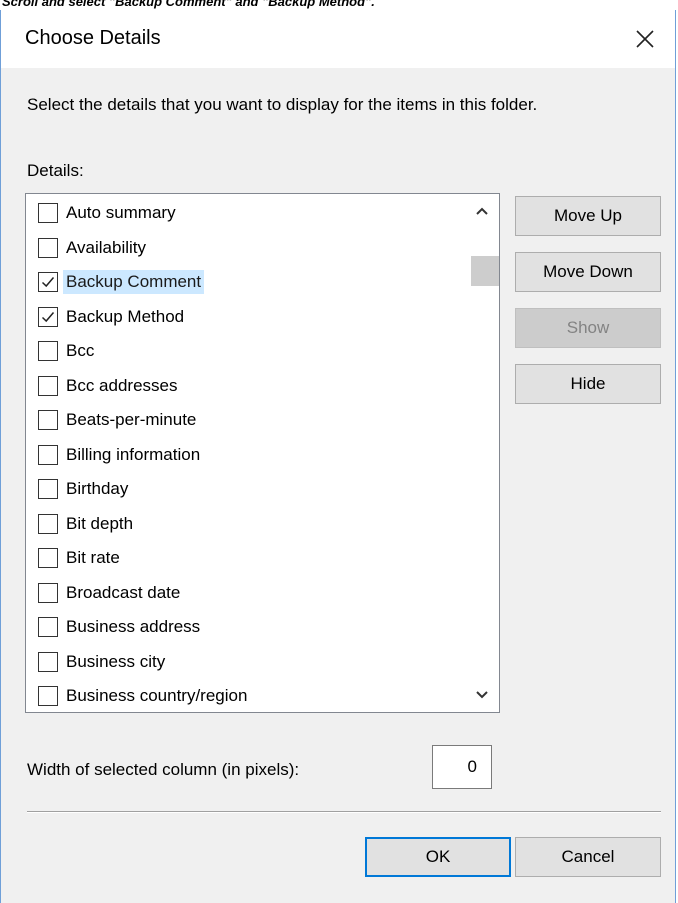  Describe the element at coordinates (588, 216) in the screenshot. I see `move-up-button: Move Up` at that location.